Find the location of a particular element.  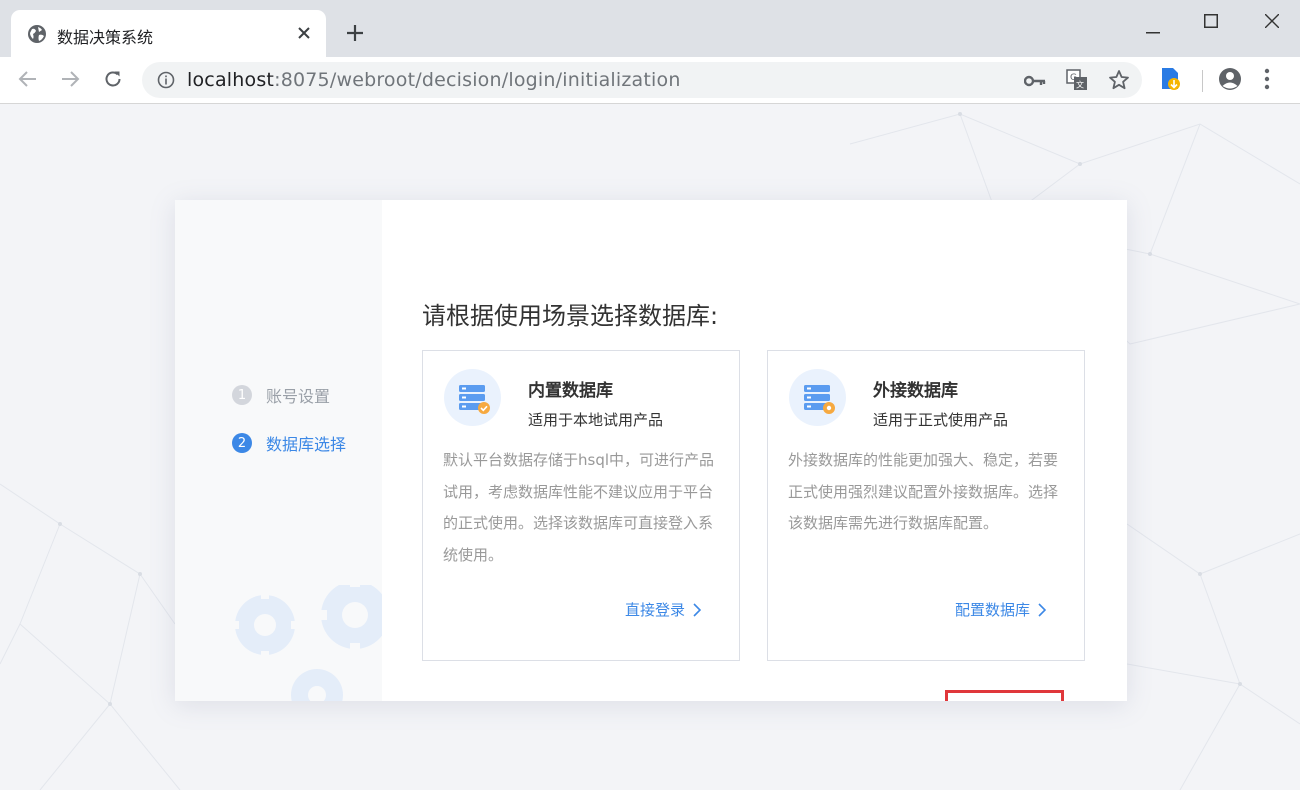

minimize-icon is located at coordinates (1153, 28).